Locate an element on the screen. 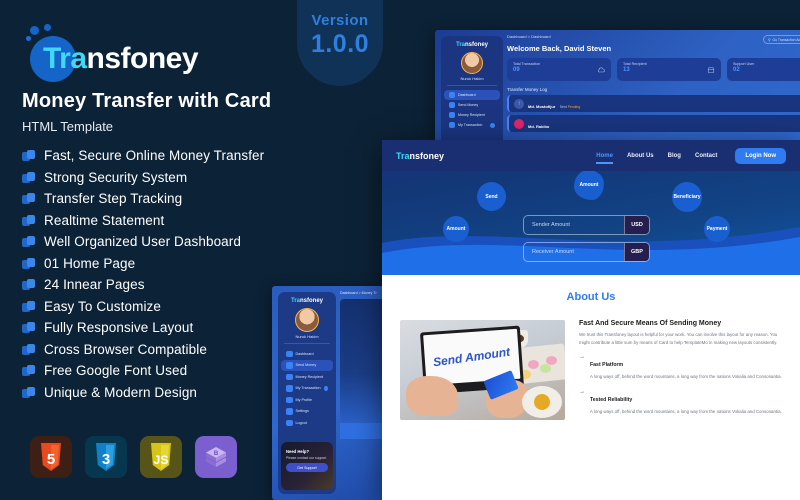 Image resolution: width=800 pixels, height=500 pixels. arrow-right-icon: → is located at coordinates (582, 391).